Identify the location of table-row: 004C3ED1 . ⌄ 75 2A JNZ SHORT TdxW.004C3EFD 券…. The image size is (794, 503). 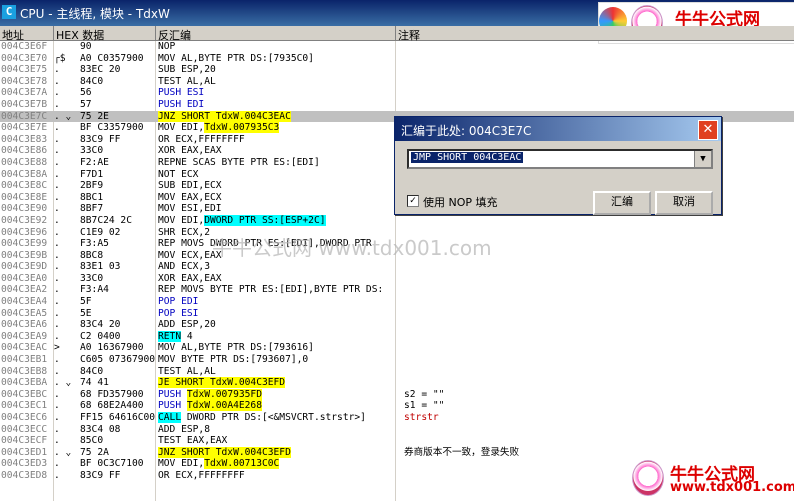
(397, 452).